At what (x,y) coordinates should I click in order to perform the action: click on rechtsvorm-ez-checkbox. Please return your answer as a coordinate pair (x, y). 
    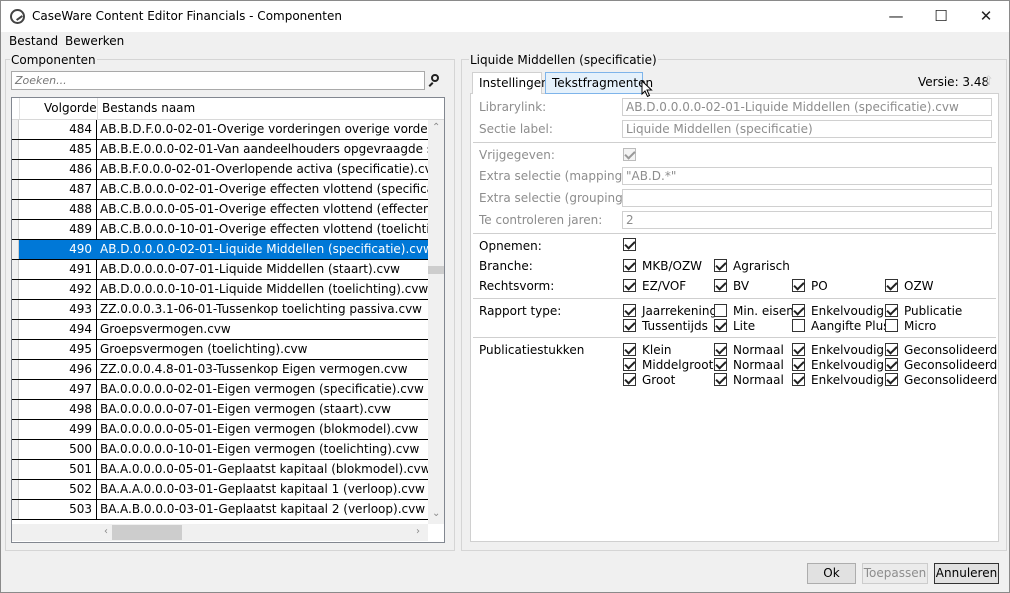
    Looking at the image, I should click on (629, 285).